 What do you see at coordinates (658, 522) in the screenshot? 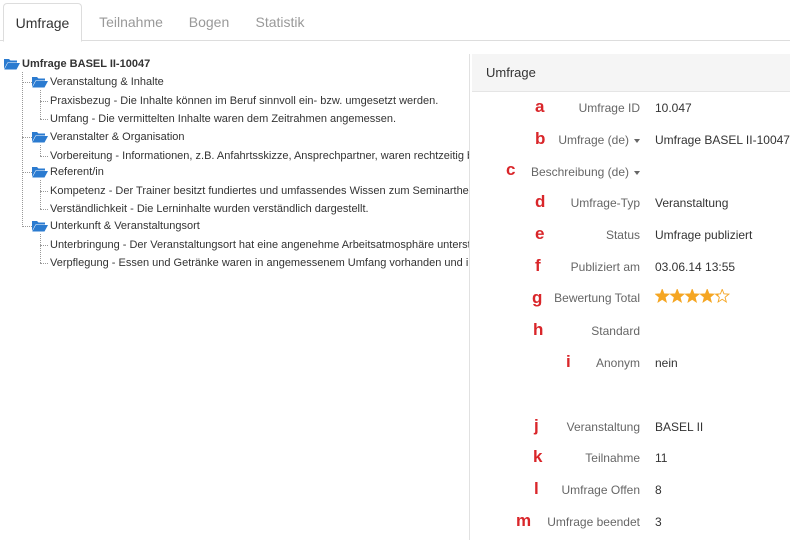
I see `field-value-umfrage-beendet: 3` at bounding box center [658, 522].